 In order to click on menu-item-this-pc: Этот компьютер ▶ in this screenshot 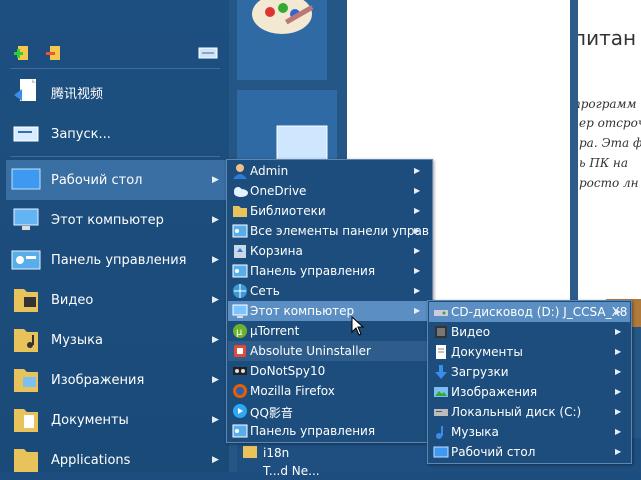, I will do `click(329, 311)`.